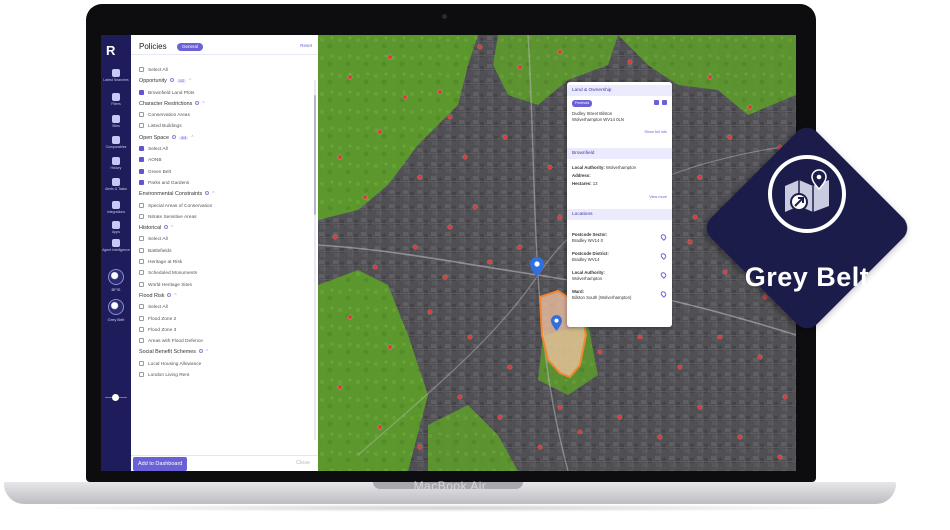  I want to click on policy-checkbox-row: Parks and Gardens, so click(224, 185).